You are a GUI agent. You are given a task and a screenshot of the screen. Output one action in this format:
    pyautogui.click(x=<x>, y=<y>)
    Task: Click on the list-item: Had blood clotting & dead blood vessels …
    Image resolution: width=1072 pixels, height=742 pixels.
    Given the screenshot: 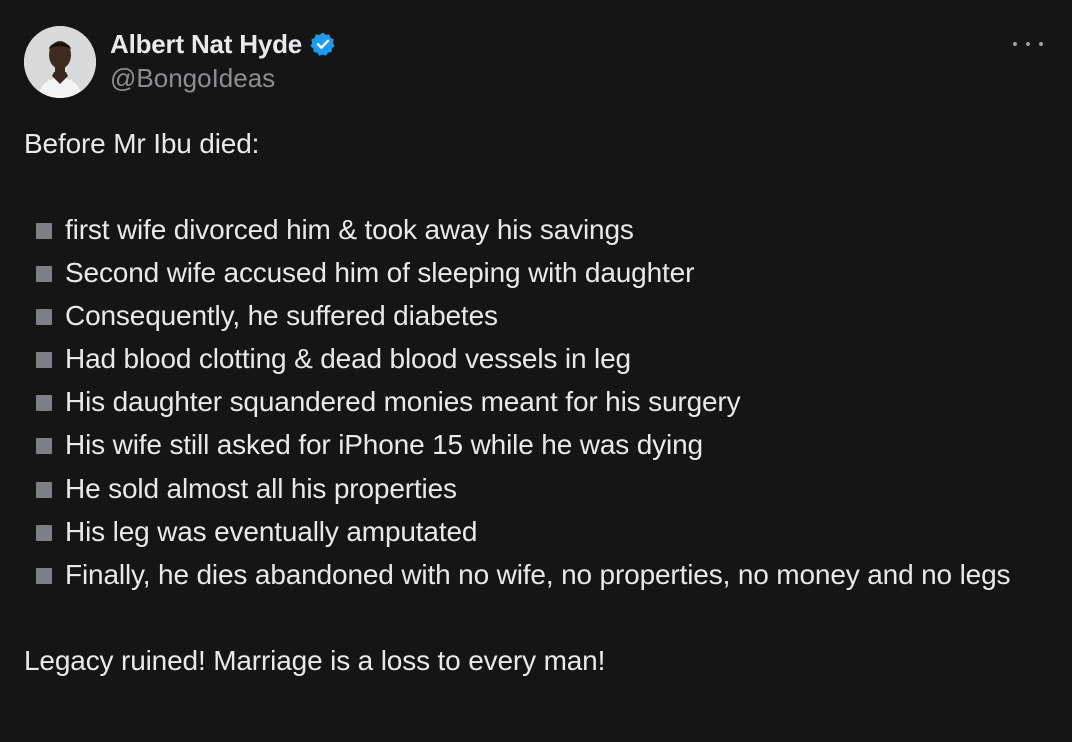 What is the action you would take?
    pyautogui.click(x=534, y=358)
    